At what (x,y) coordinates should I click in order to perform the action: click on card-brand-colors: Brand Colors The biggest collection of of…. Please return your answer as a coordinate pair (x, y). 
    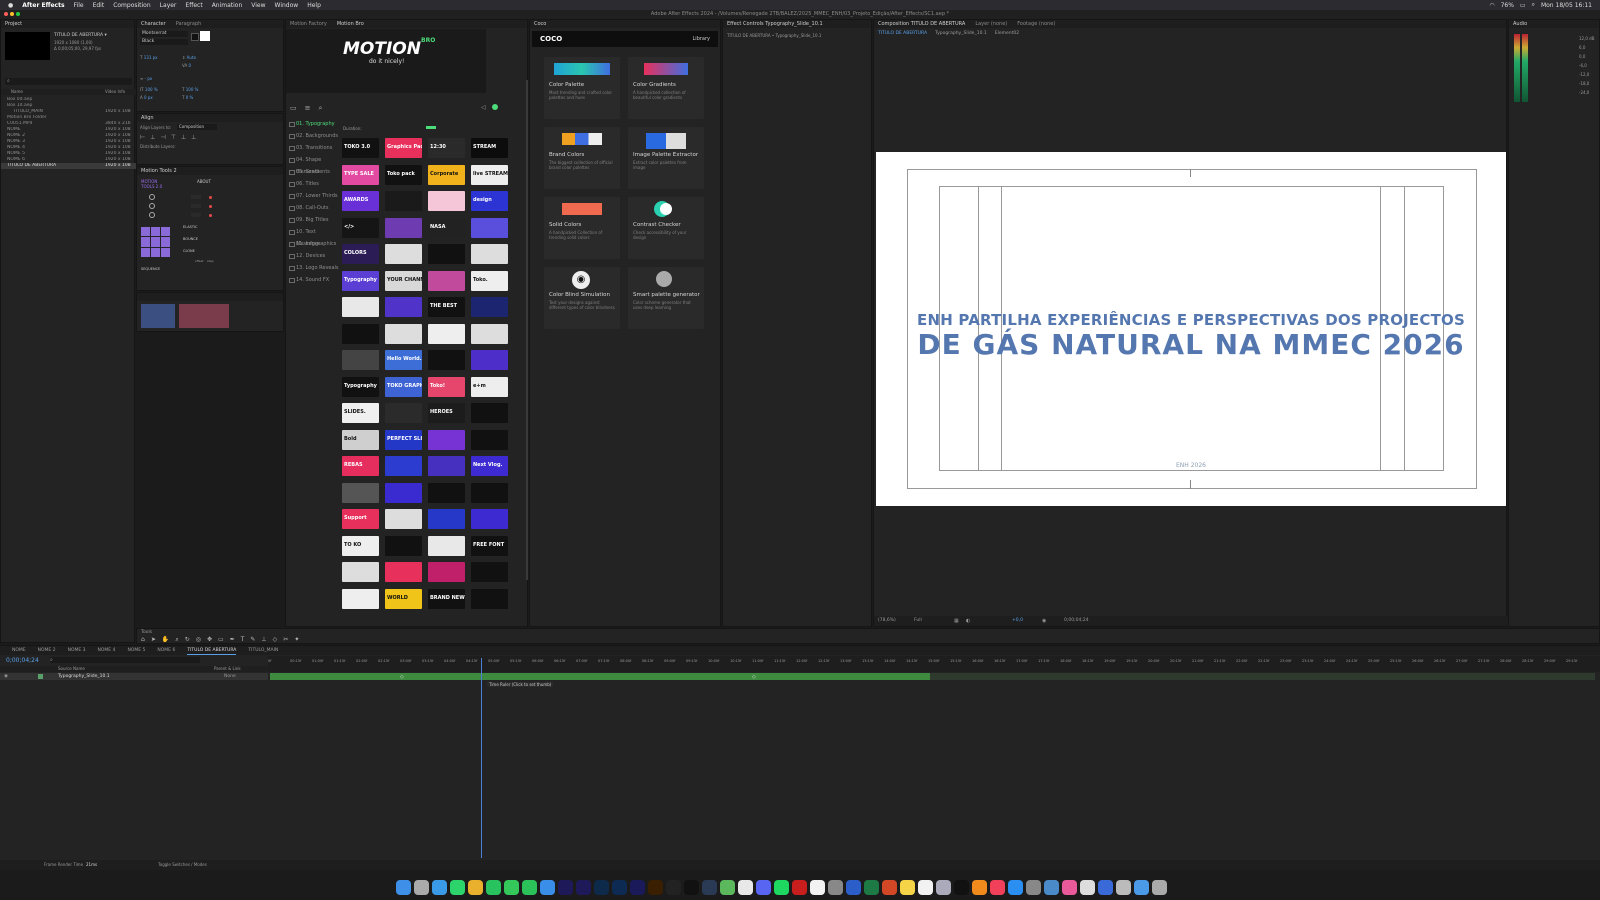
    Looking at the image, I should click on (582, 158).